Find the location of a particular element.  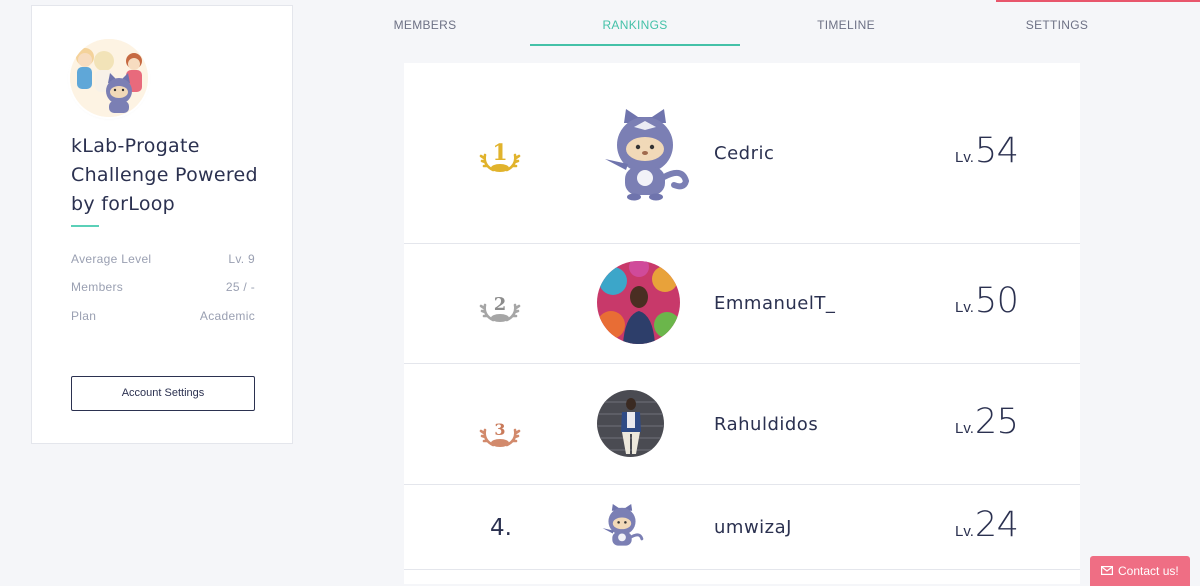

tab-members: MEMBERS is located at coordinates (425, 23).